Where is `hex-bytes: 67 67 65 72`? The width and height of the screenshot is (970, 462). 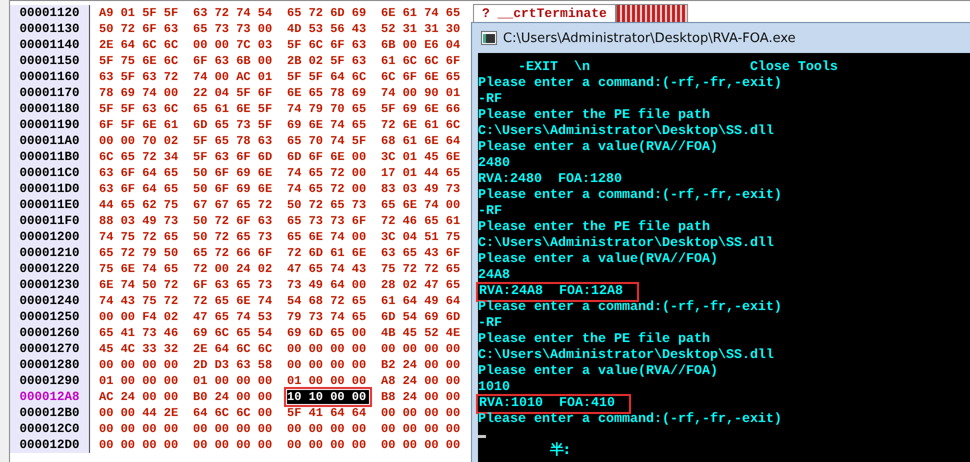
hex-bytes: 67 67 65 72 is located at coordinates (233, 205).